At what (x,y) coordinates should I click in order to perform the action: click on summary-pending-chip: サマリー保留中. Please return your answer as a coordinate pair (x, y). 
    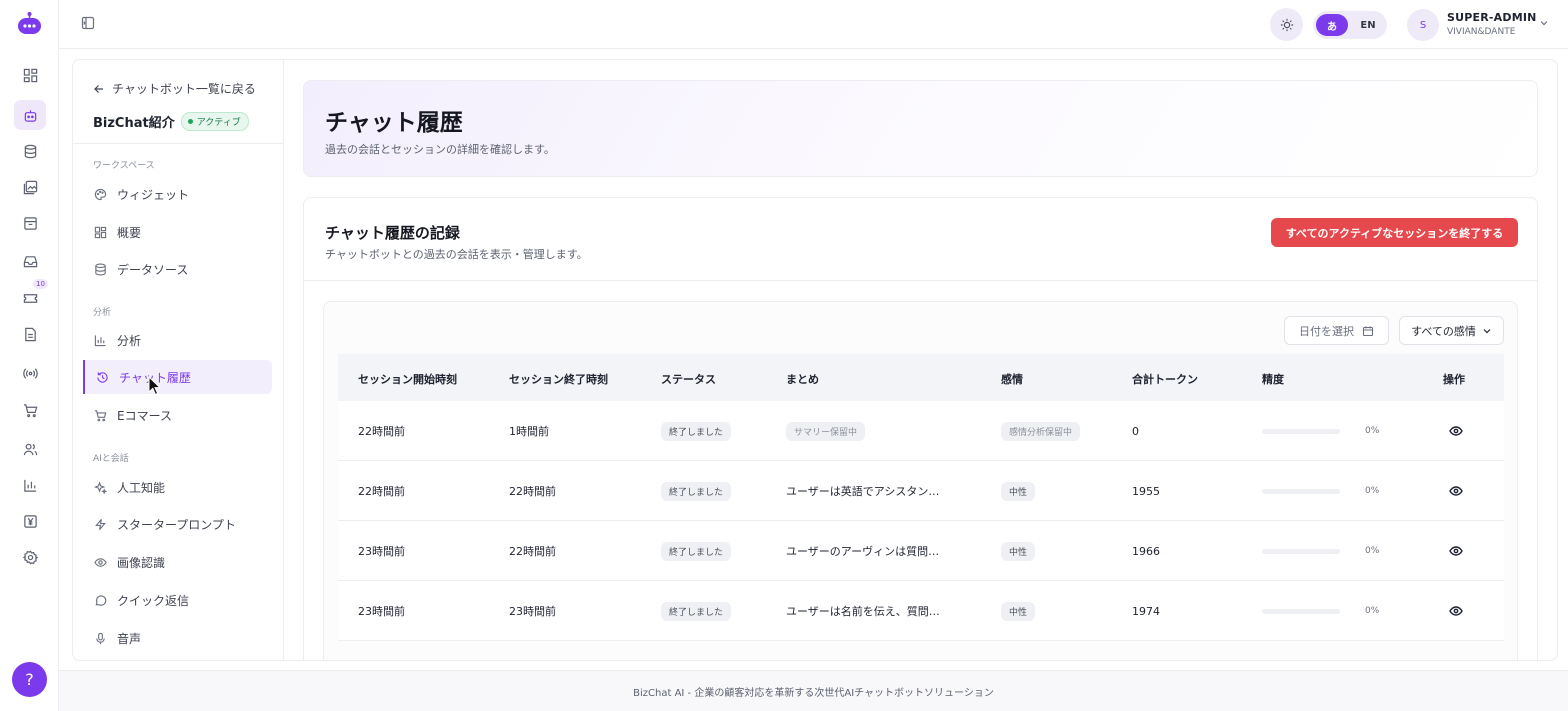
    Looking at the image, I should click on (826, 431).